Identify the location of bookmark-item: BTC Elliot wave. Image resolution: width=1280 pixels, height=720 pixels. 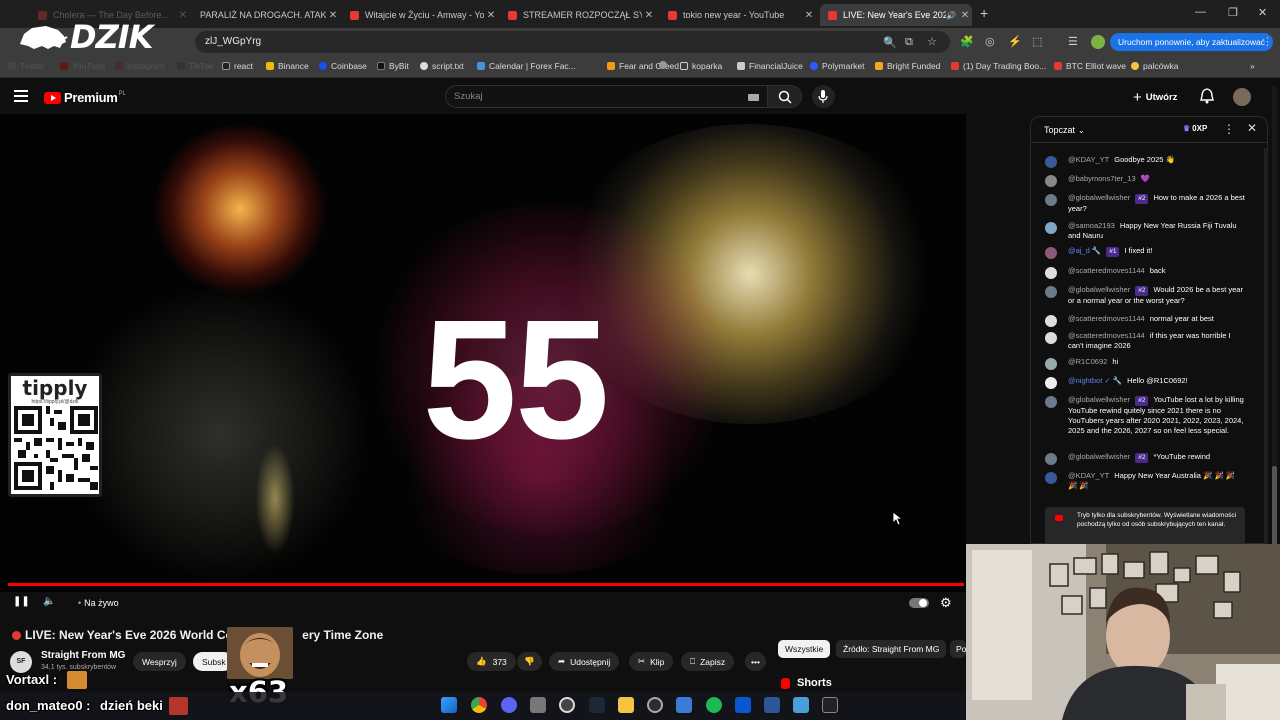
(1090, 66).